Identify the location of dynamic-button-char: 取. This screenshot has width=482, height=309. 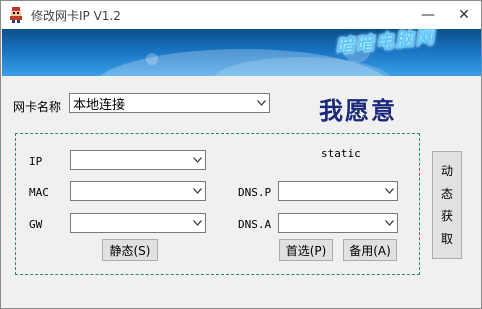
(446, 238).